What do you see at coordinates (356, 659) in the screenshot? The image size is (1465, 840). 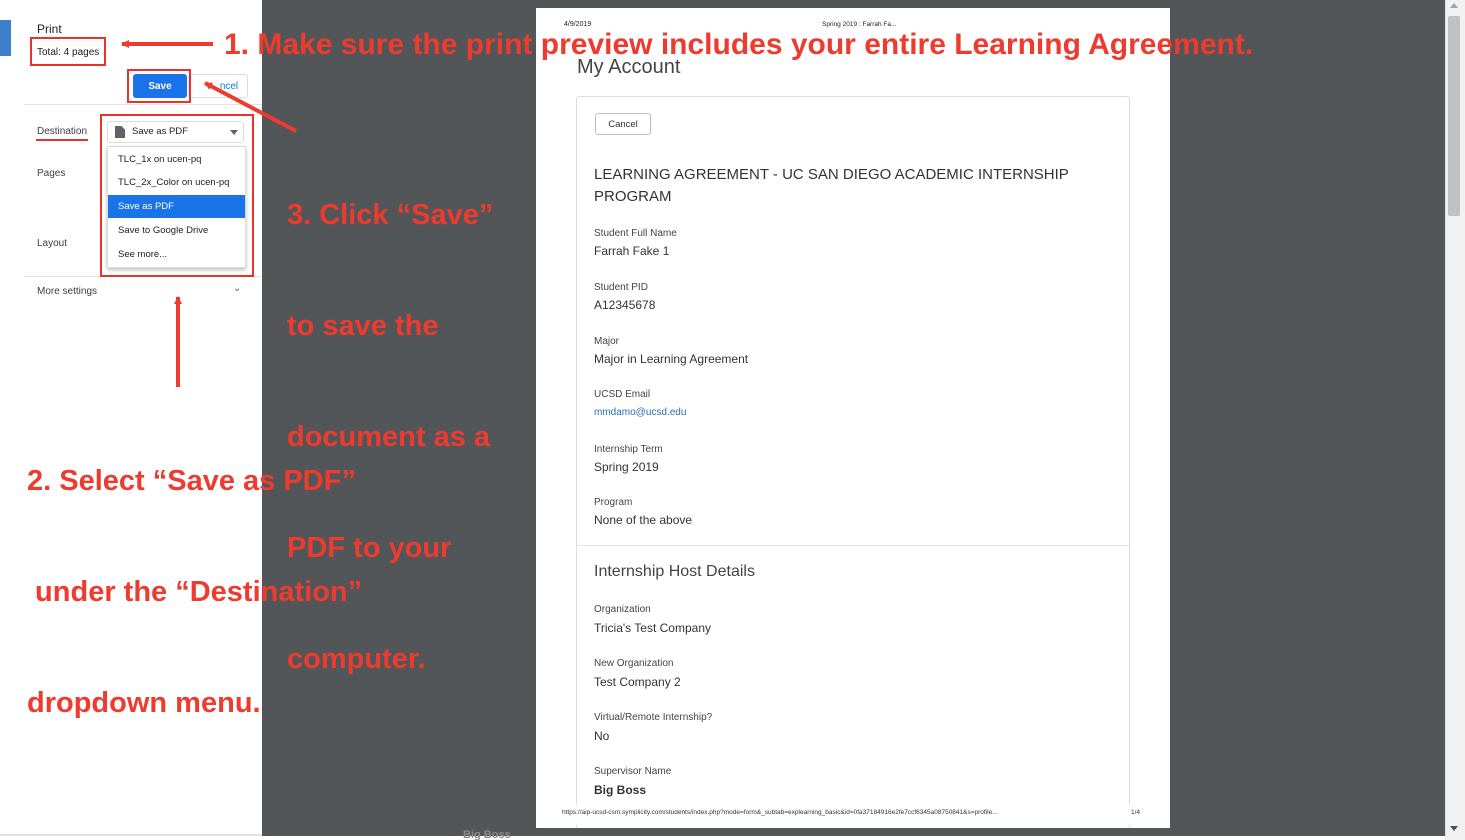 I see `annotation-step-3-line: computer.` at bounding box center [356, 659].